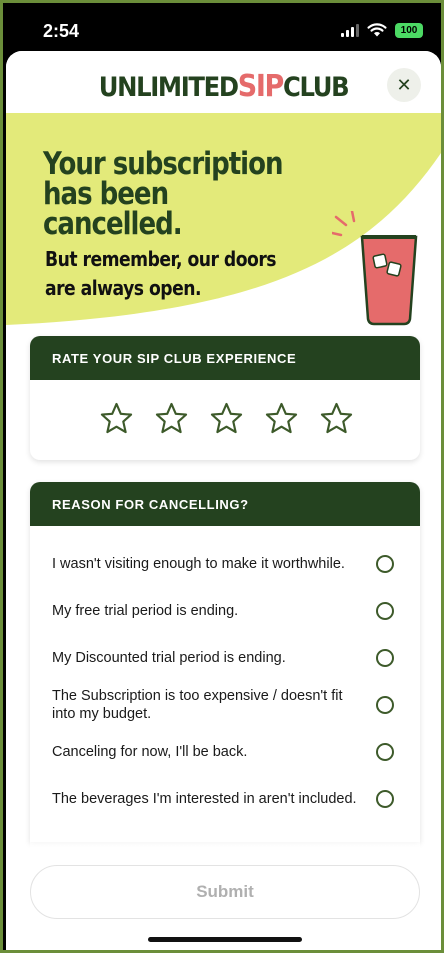  Describe the element at coordinates (225, 836) in the screenshot. I see `scroll-fade` at that location.